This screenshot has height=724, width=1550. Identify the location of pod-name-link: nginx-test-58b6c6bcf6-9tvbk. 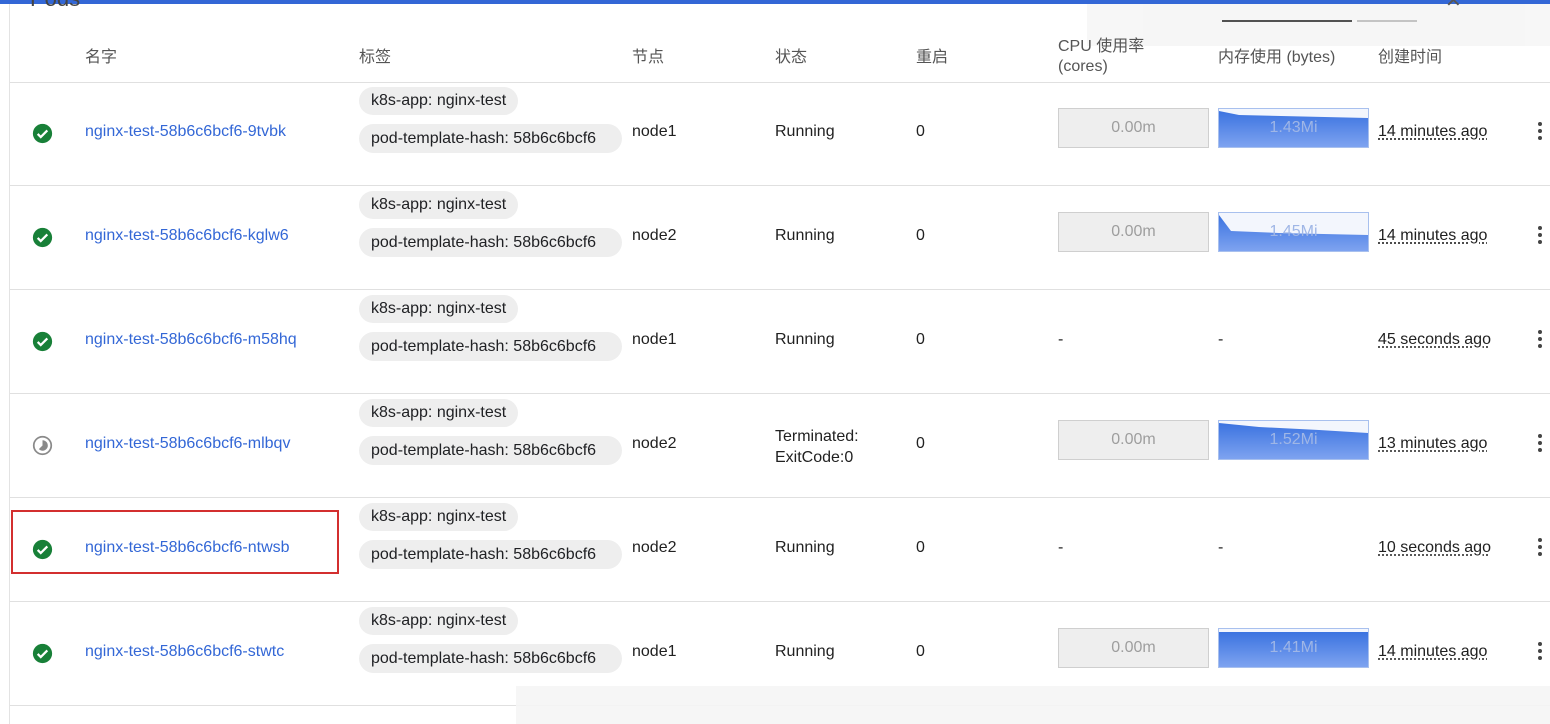
(185, 132).